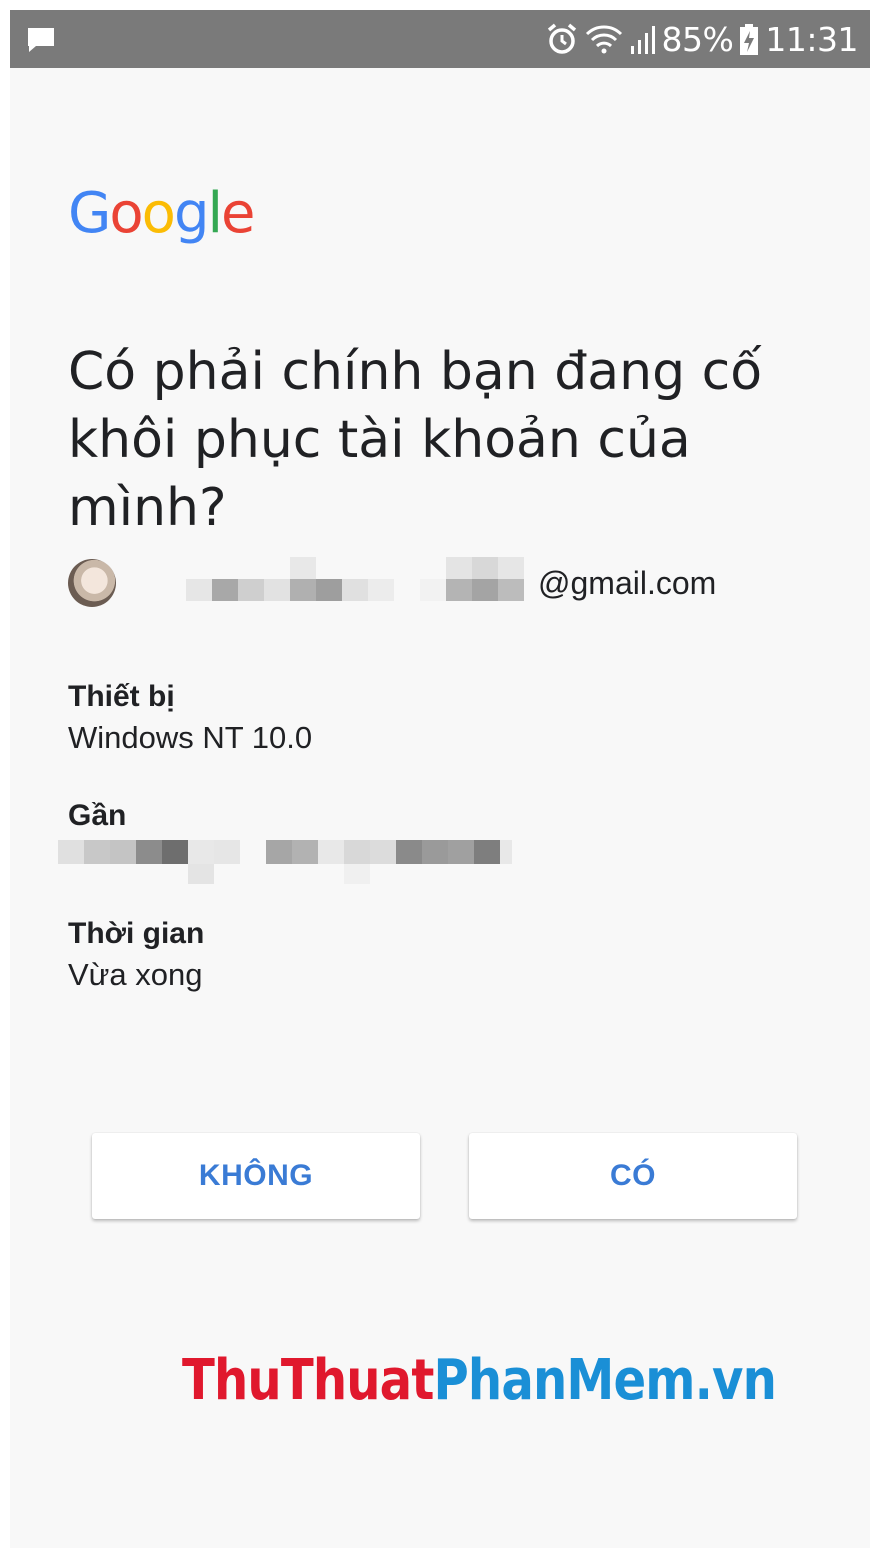  What do you see at coordinates (158, 213) in the screenshot?
I see `logo-letter-o2: o` at bounding box center [158, 213].